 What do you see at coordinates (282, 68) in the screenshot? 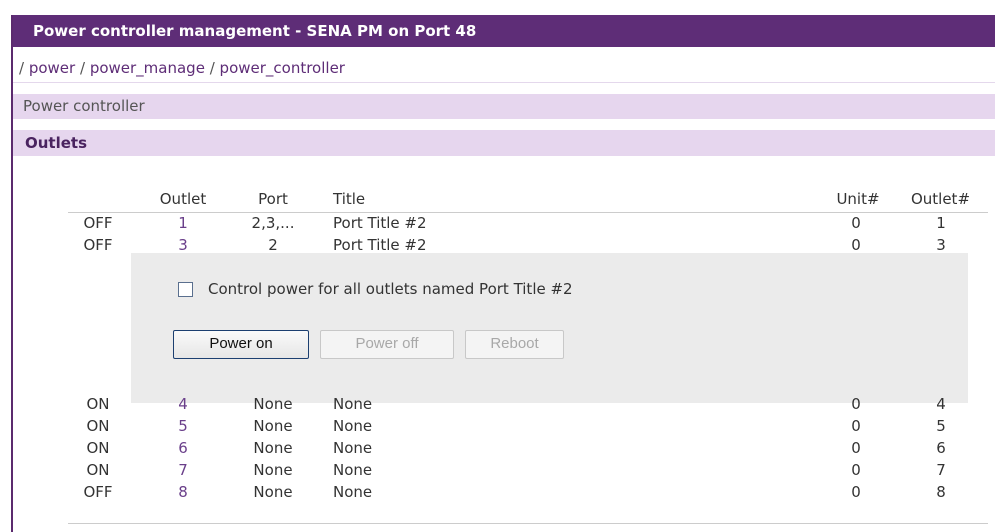
I see `breadcrumb-link-power-controller: power_controller` at bounding box center [282, 68].